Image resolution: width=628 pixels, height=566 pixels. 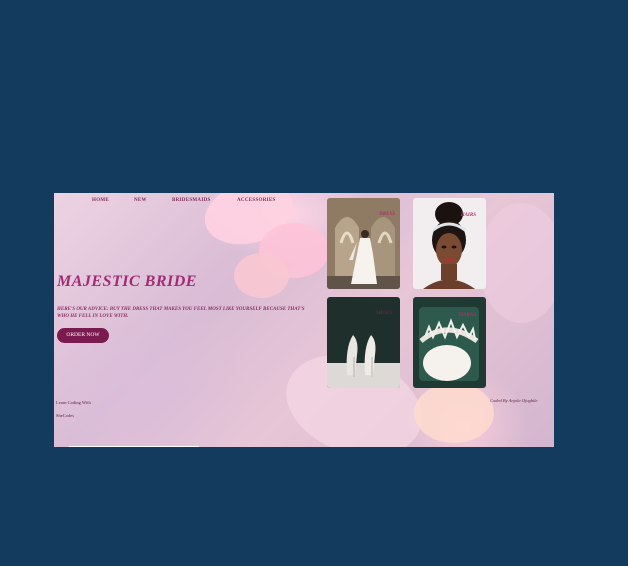 What do you see at coordinates (127, 281) in the screenshot?
I see `hero-title: MAJESTIC BRIDE` at bounding box center [127, 281].